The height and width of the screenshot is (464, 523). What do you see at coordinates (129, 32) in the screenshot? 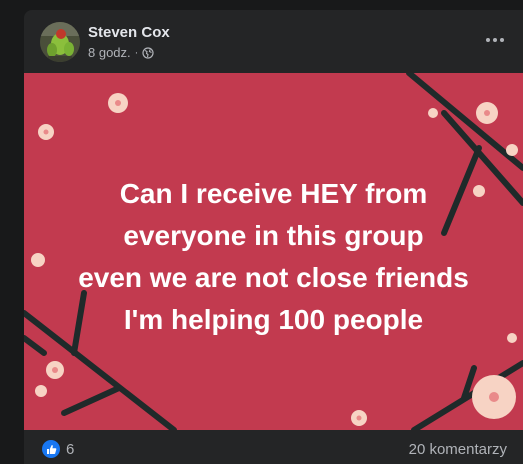
I see `post-author: Steven Cox` at bounding box center [129, 32].